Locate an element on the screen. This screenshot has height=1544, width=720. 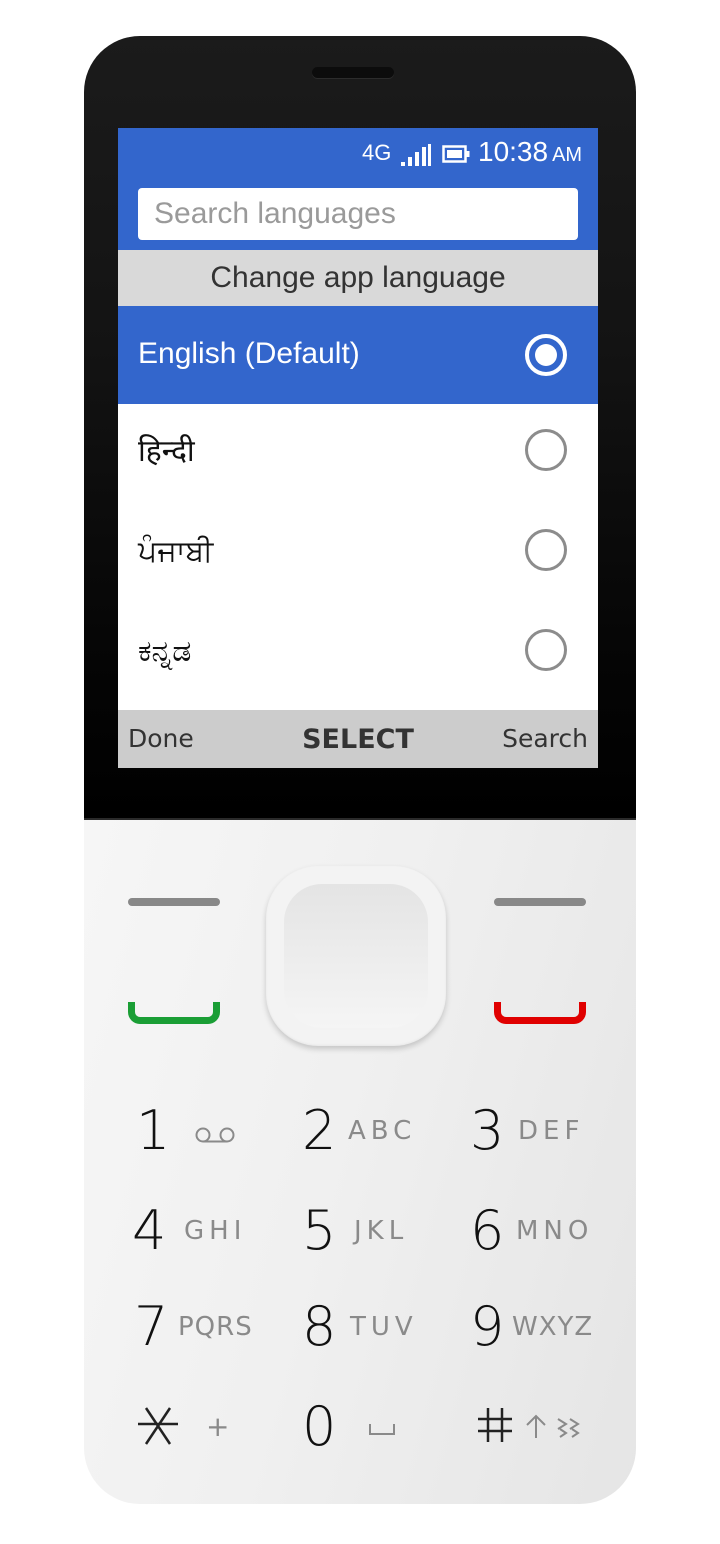
key-star: + is located at coordinates (216, 1427).